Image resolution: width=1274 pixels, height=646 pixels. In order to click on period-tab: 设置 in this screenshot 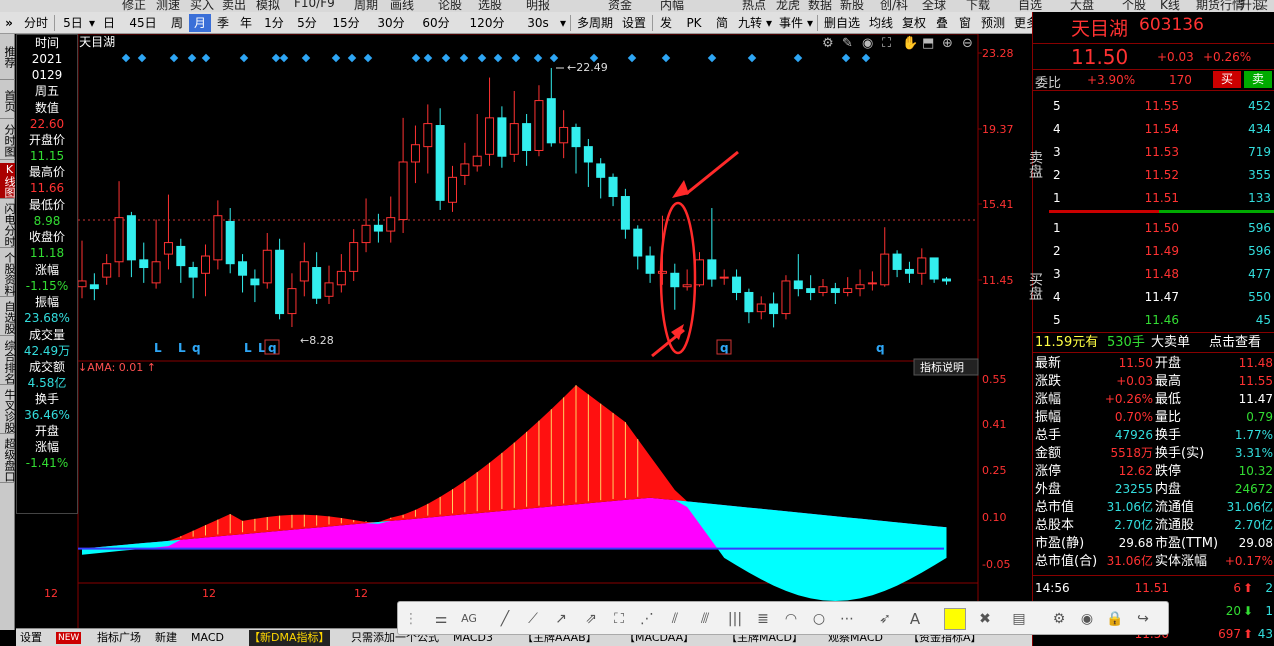, I will do `click(634, 23)`.